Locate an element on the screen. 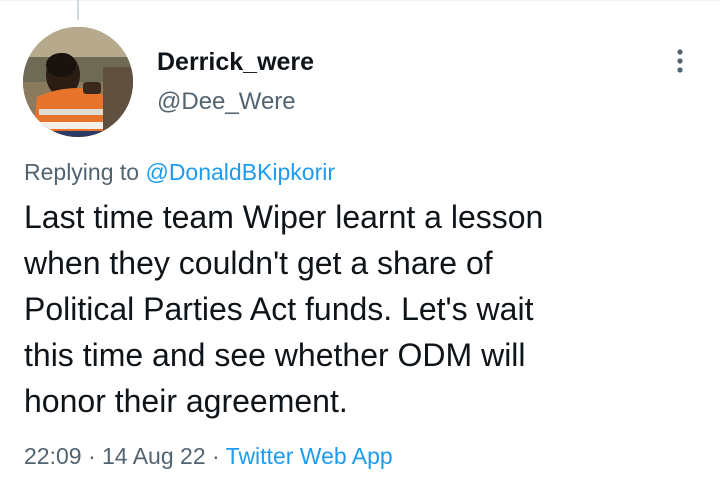 The height and width of the screenshot is (490, 720). tweet-text-line: when they couldn't get a share of is located at coordinates (258, 263).